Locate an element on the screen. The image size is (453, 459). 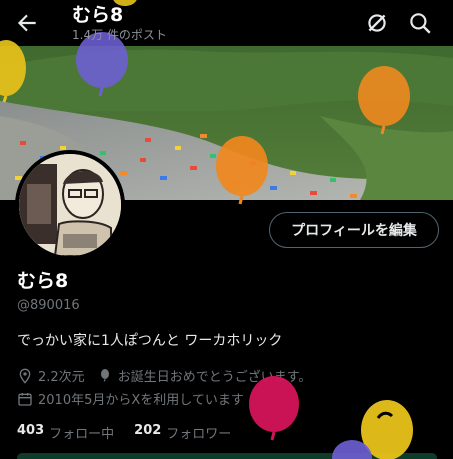
follow-stats: 403 フォロー中 202 フォロワー is located at coordinates (134, 432).